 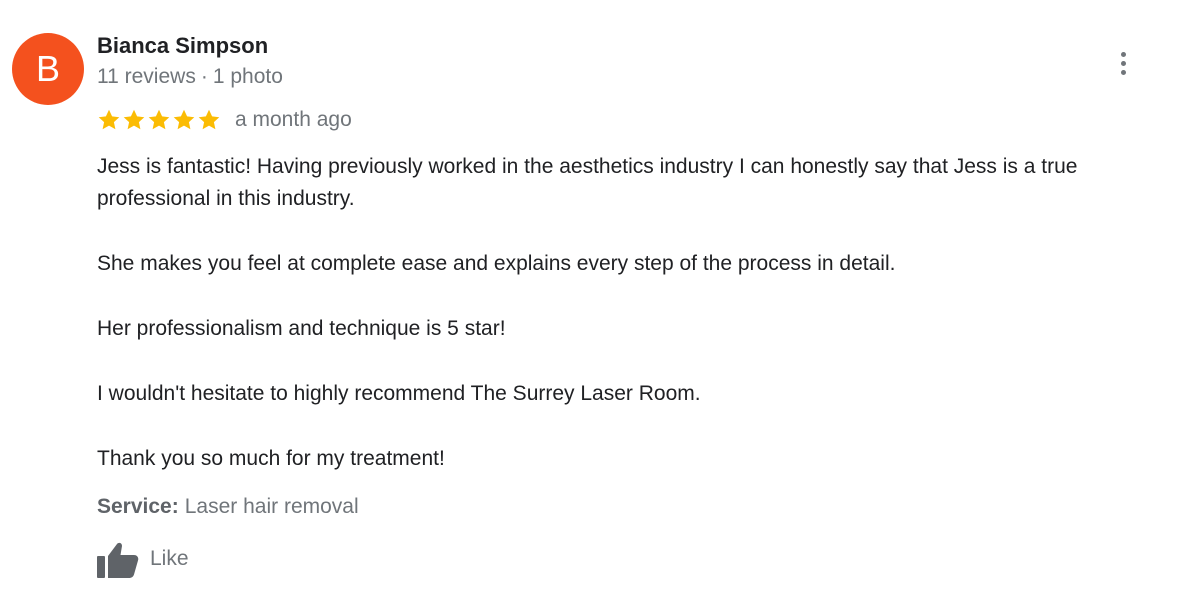 What do you see at coordinates (224, 120) in the screenshot?
I see `rating-row: a month ago` at bounding box center [224, 120].